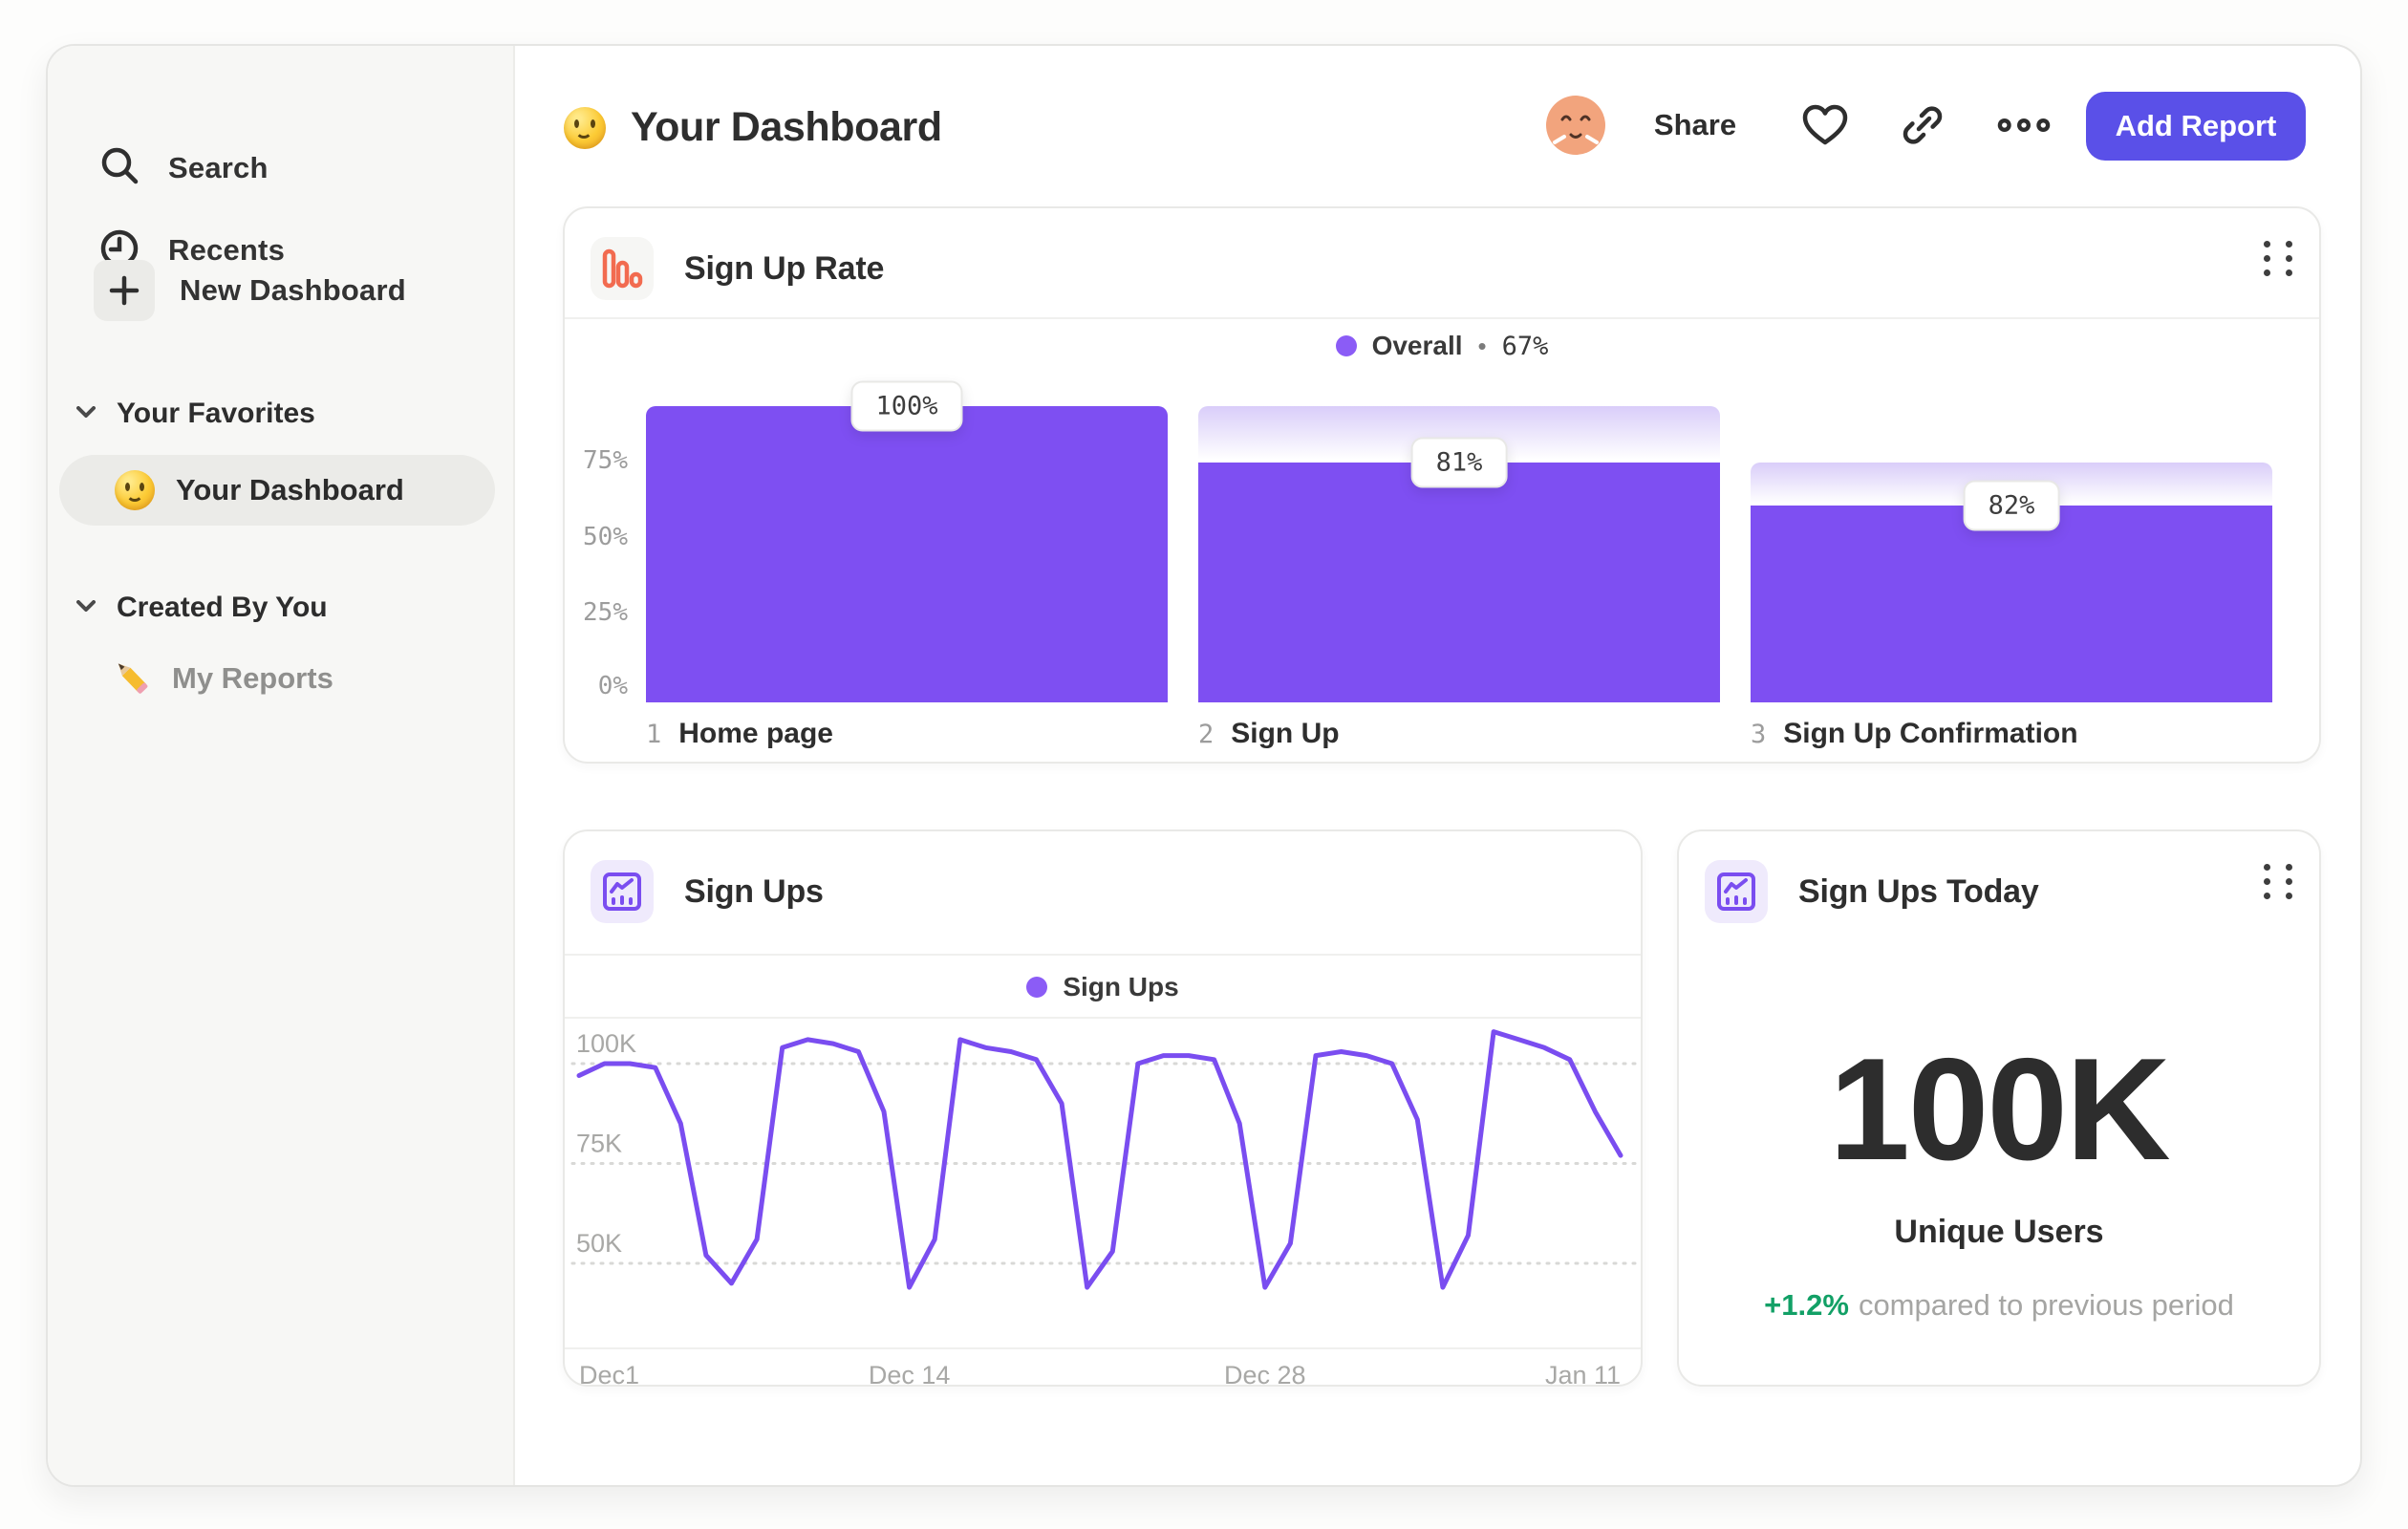  Describe the element at coordinates (131, 679) in the screenshot. I see `pencil-emoji` at that location.